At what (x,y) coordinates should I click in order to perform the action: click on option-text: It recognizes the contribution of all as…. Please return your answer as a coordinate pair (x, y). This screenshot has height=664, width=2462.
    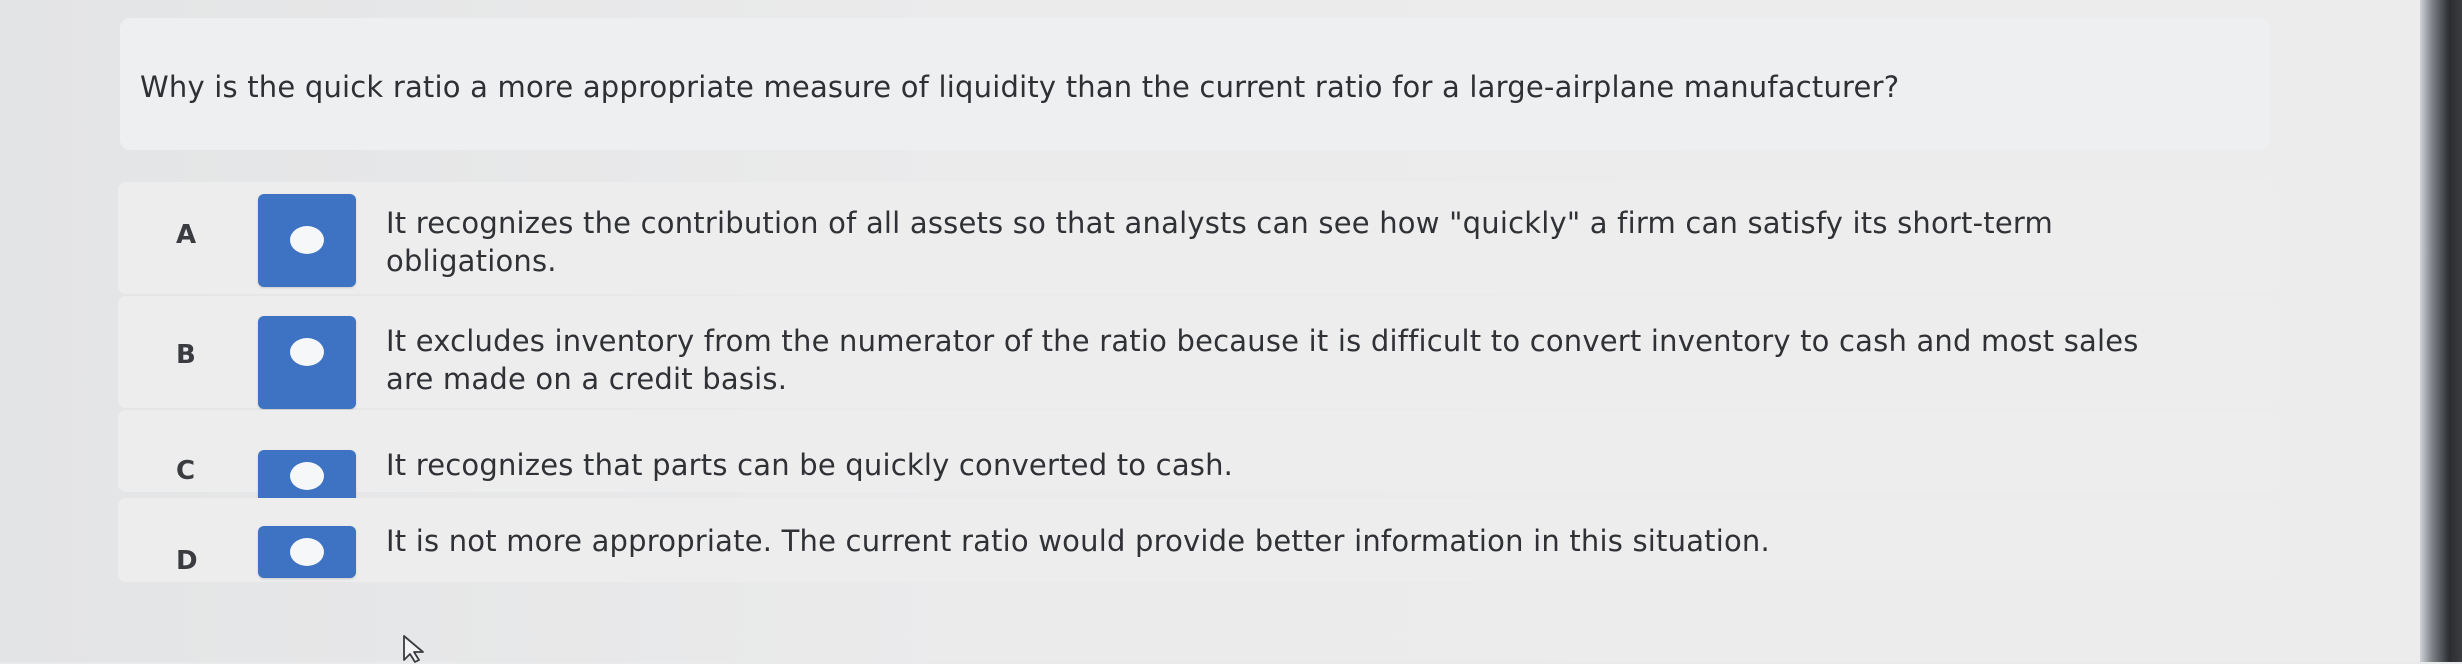
    Looking at the image, I should click on (1219, 242).